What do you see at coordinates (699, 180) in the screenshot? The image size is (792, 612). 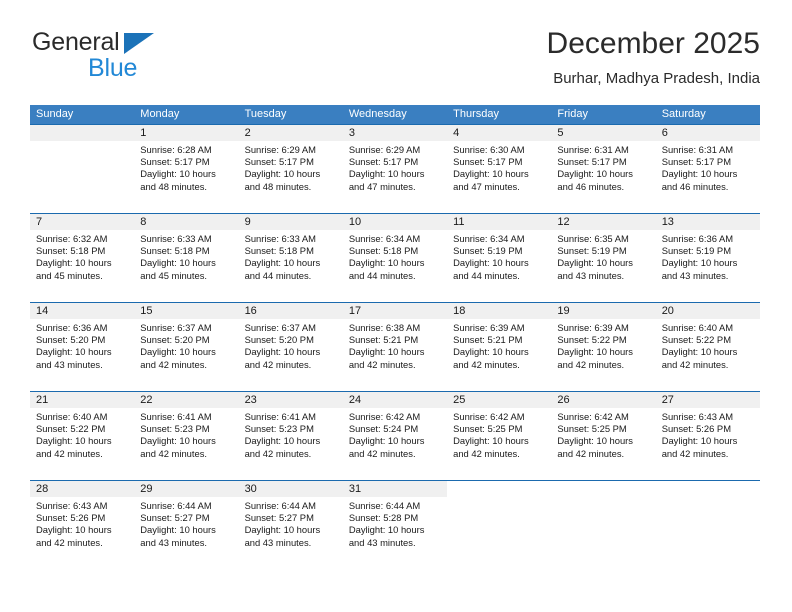 I see `daylight-text: Daylight: 10 hours and 46 minutes.` at bounding box center [699, 180].